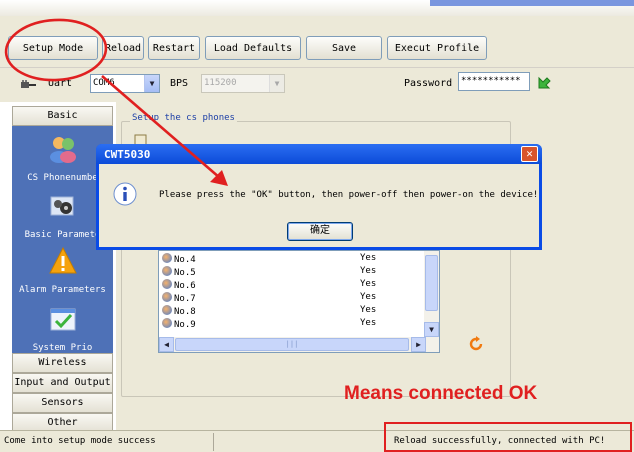  Describe the element at coordinates (529, 154) in the screenshot. I see `close-icon: ✕` at that location.